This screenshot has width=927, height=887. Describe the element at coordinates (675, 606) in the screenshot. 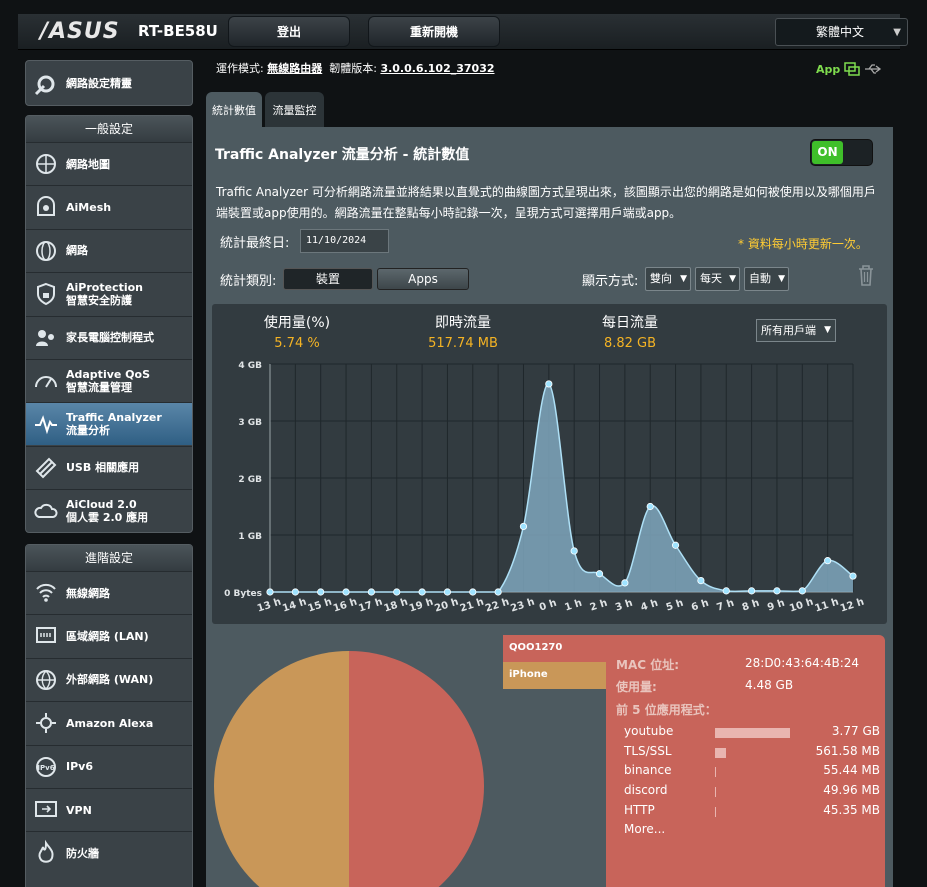

I see `x-tick-label: 5 h` at that location.